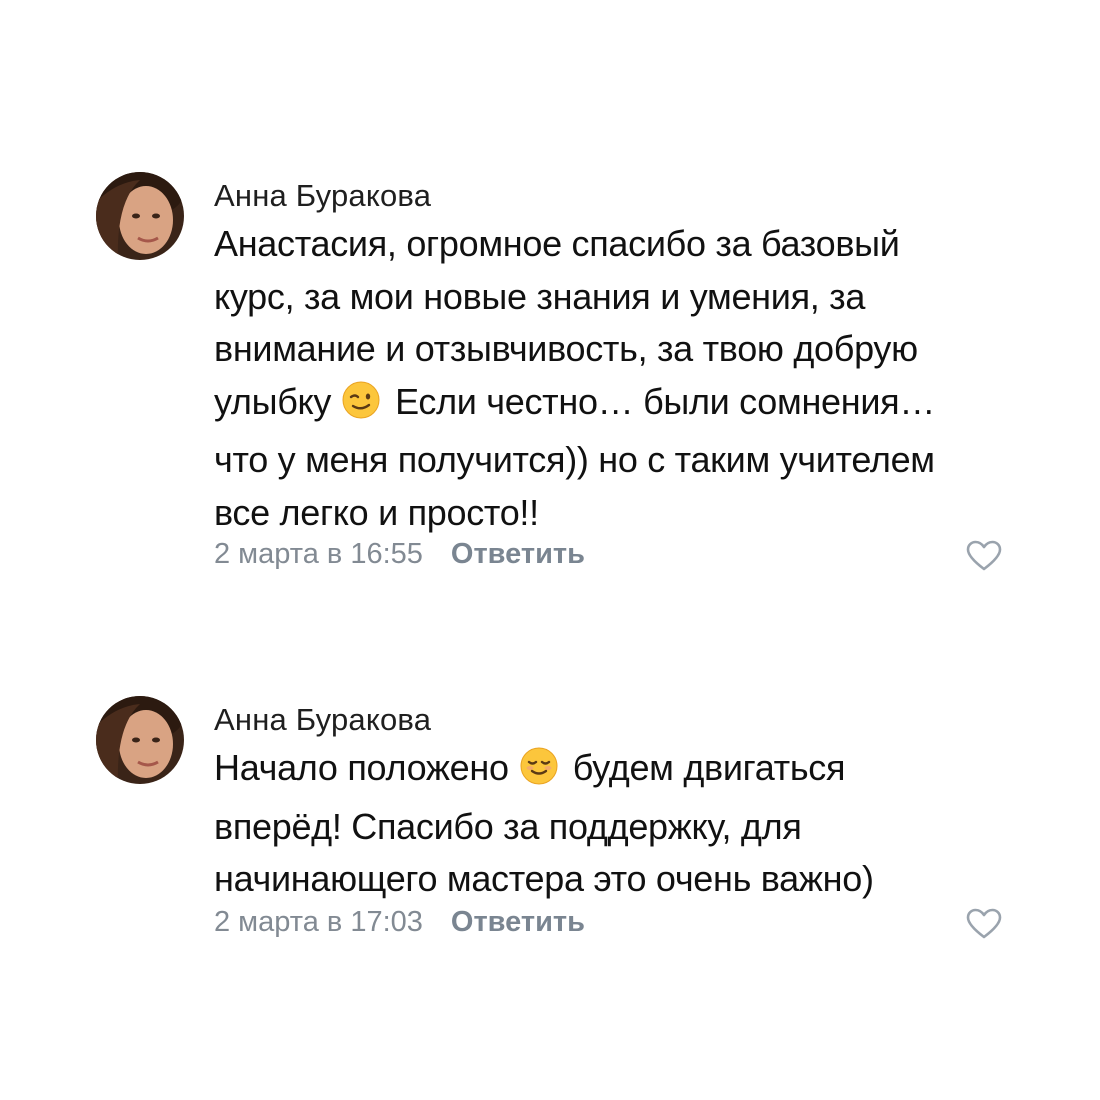  Describe the element at coordinates (566, 349) in the screenshot. I see `comment-line: внимание и отзывчивость, за твою добрую` at that location.